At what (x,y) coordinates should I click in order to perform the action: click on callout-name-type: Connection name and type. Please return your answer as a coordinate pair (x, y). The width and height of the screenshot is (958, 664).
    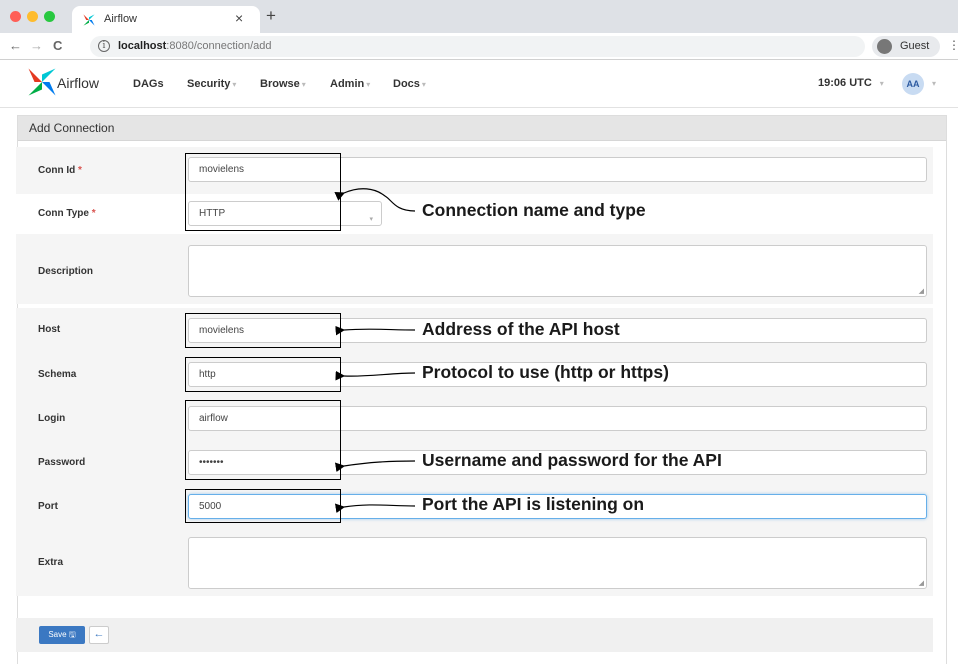
    Looking at the image, I should click on (534, 210).